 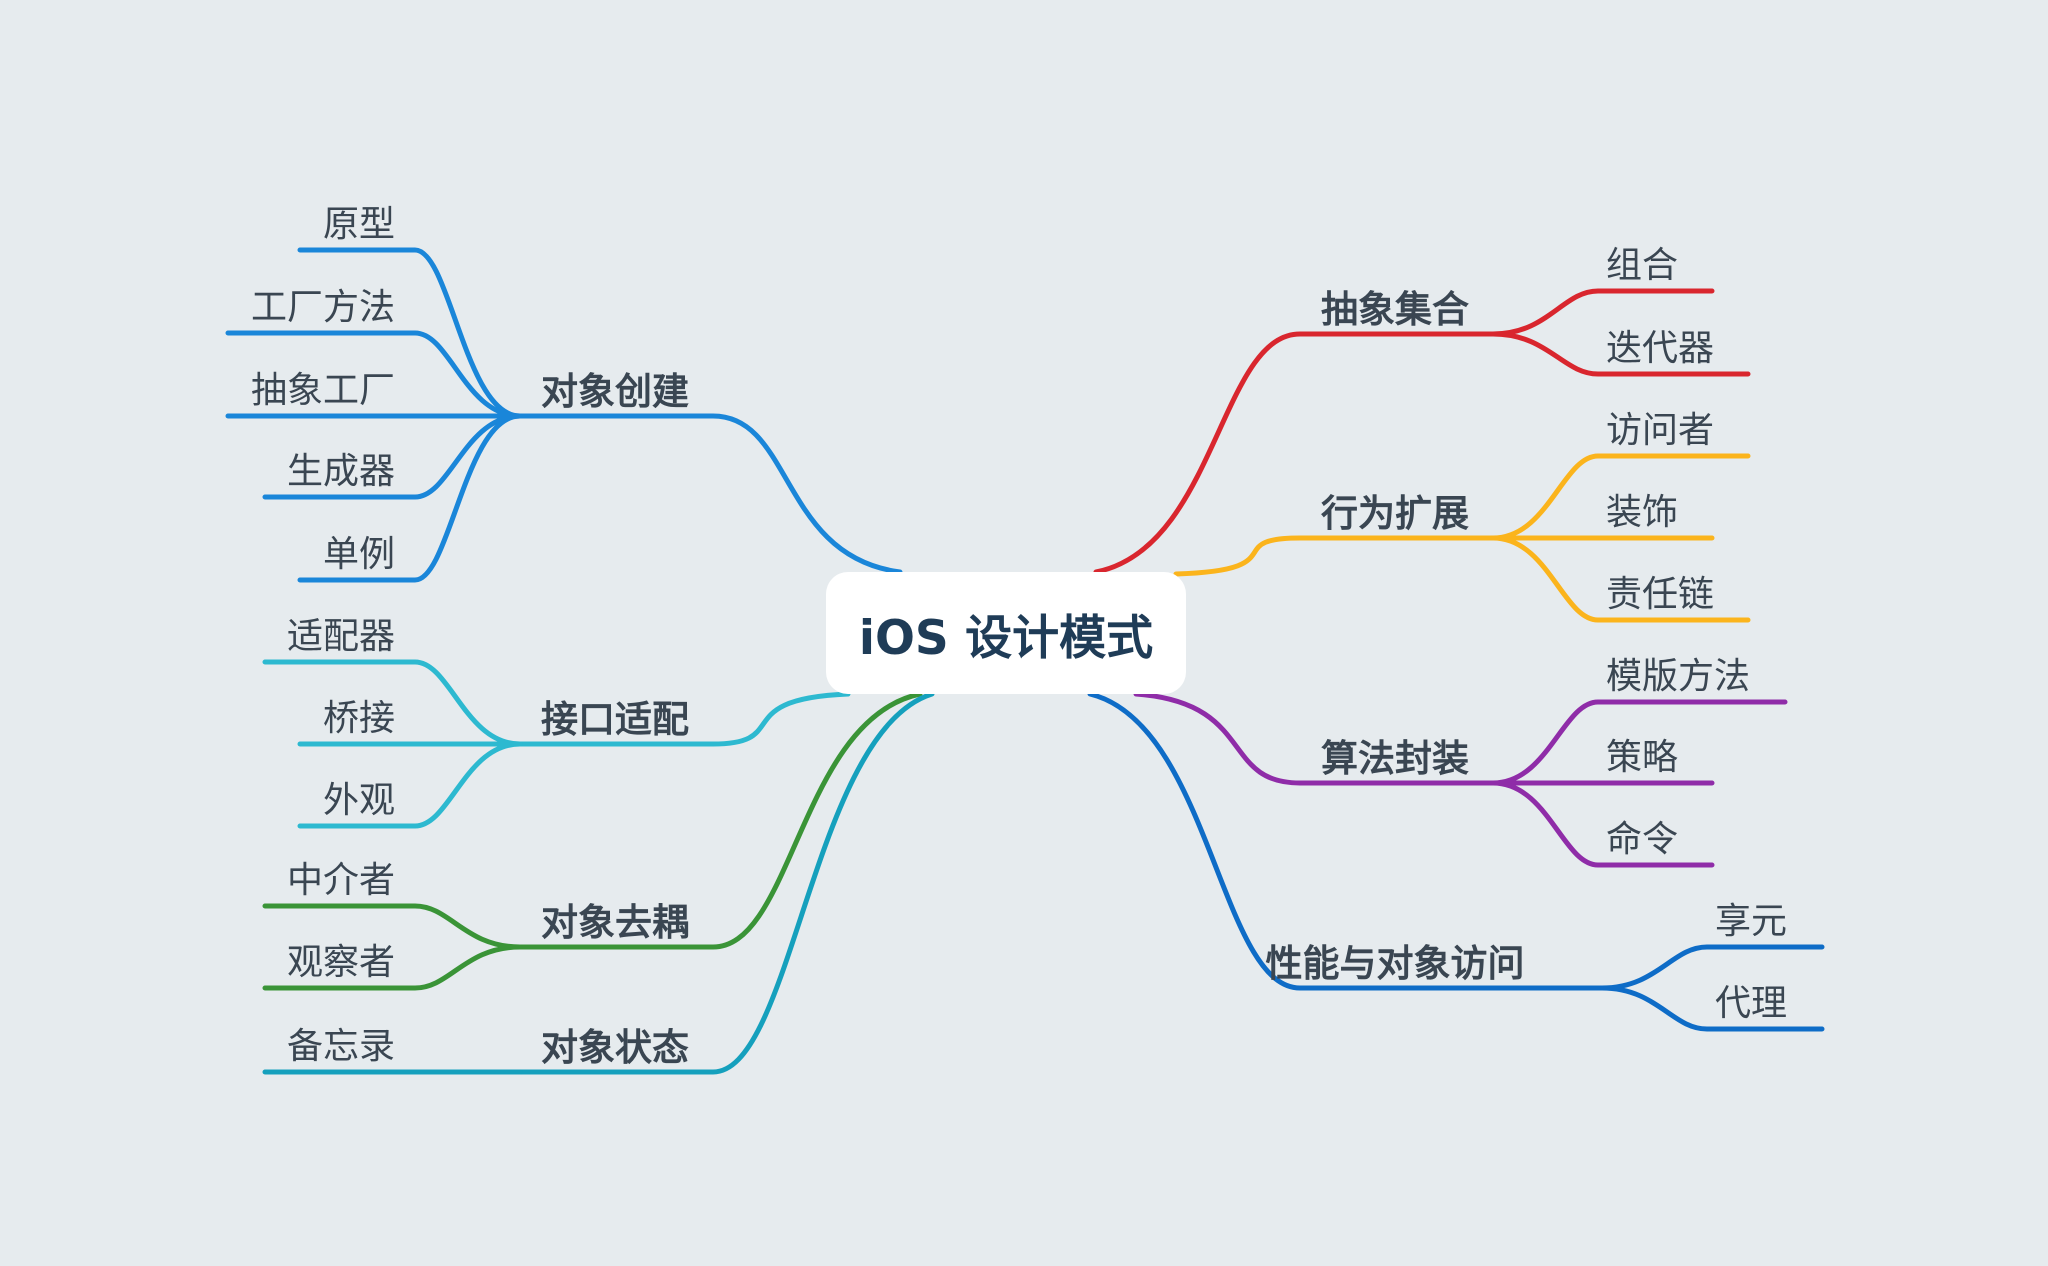 What do you see at coordinates (323, 307) in the screenshot?
I see `subtopic-label: 工厂方法` at bounding box center [323, 307].